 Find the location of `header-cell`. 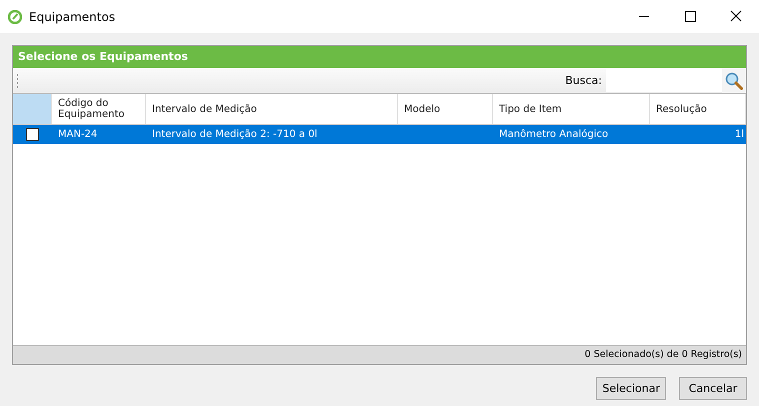

header-cell is located at coordinates (32, 109).